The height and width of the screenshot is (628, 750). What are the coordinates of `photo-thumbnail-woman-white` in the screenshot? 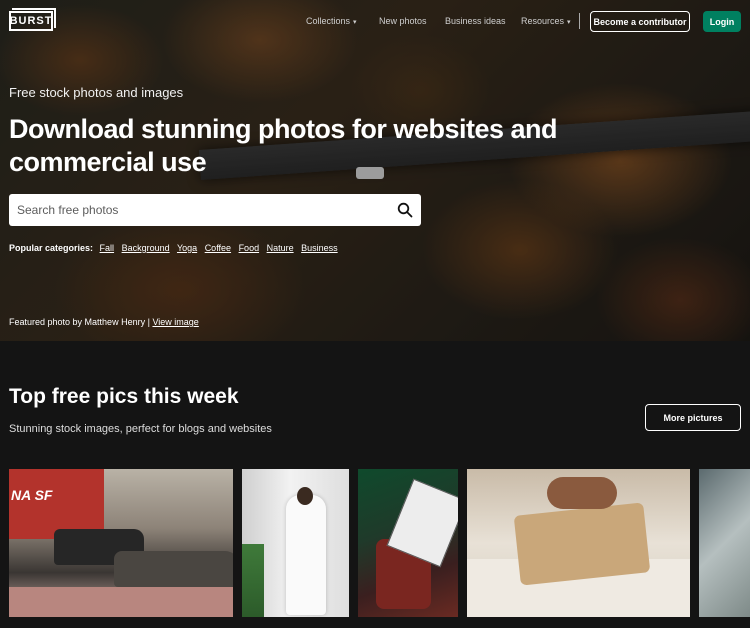 It's located at (295, 543).